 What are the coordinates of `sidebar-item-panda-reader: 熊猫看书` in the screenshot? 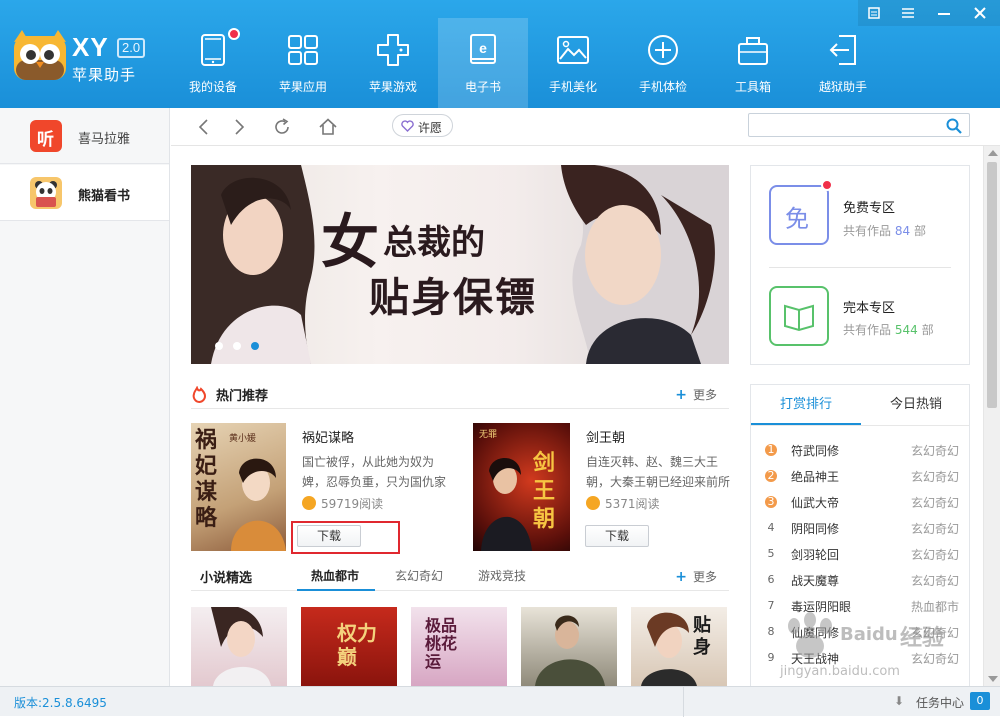 It's located at (84, 193).